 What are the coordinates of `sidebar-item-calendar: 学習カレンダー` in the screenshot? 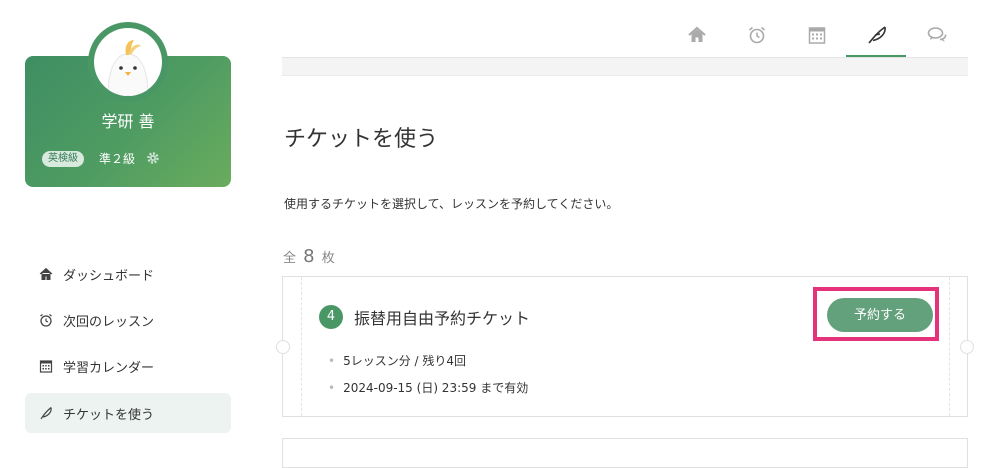 It's located at (128, 366).